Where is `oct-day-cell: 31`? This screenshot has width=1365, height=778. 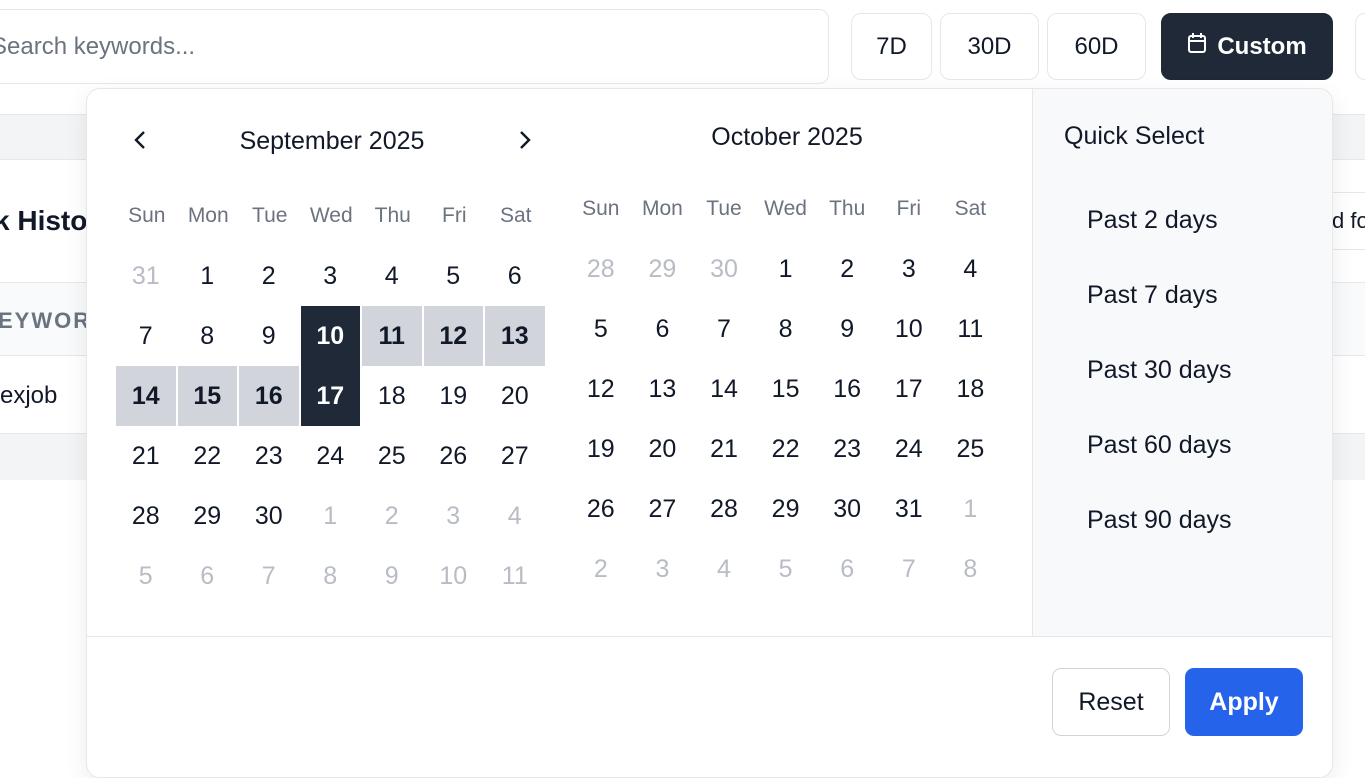 oct-day-cell: 31 is located at coordinates (909, 509).